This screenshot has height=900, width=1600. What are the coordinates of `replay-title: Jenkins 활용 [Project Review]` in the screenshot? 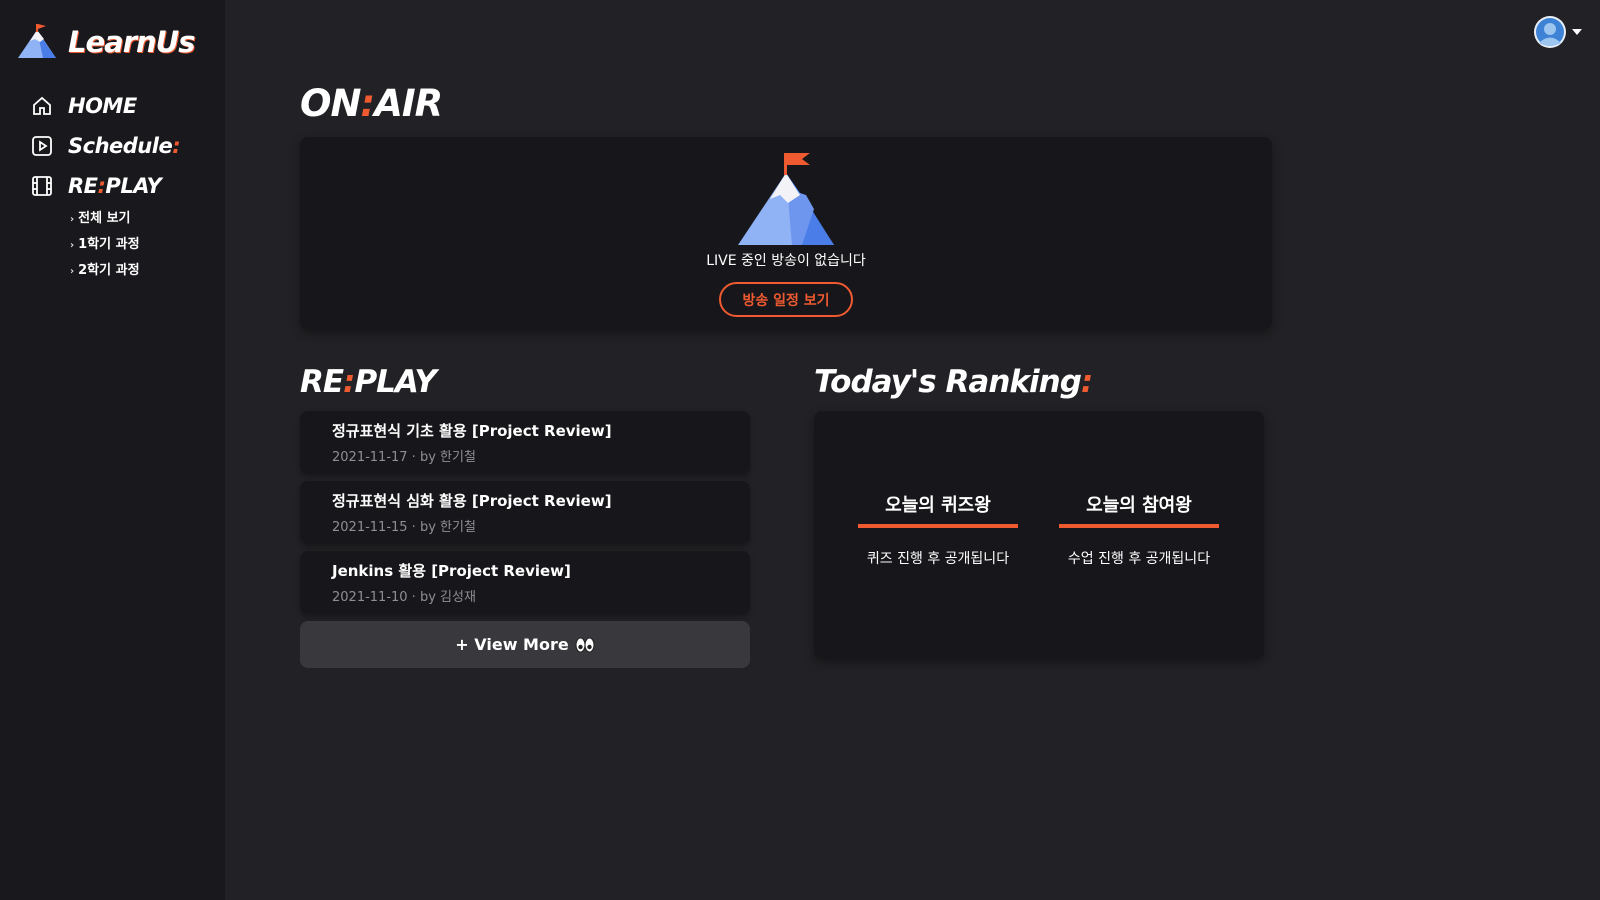 It's located at (451, 571).